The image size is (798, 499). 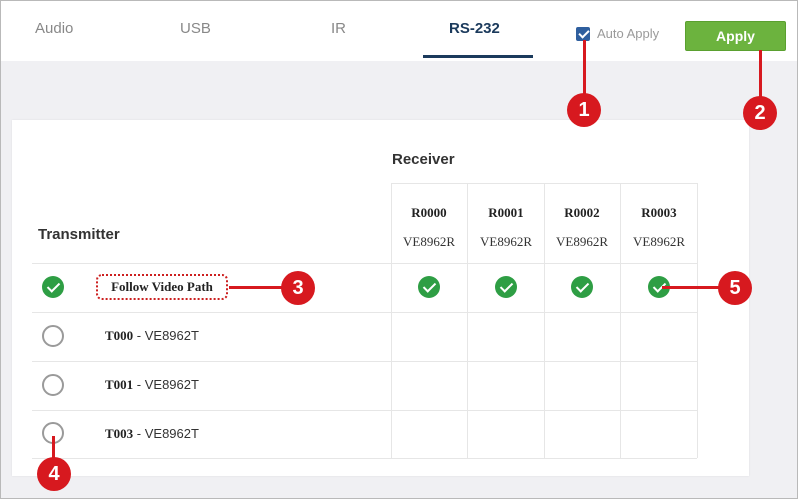 I want to click on tab-audio: Audio, so click(x=54, y=28).